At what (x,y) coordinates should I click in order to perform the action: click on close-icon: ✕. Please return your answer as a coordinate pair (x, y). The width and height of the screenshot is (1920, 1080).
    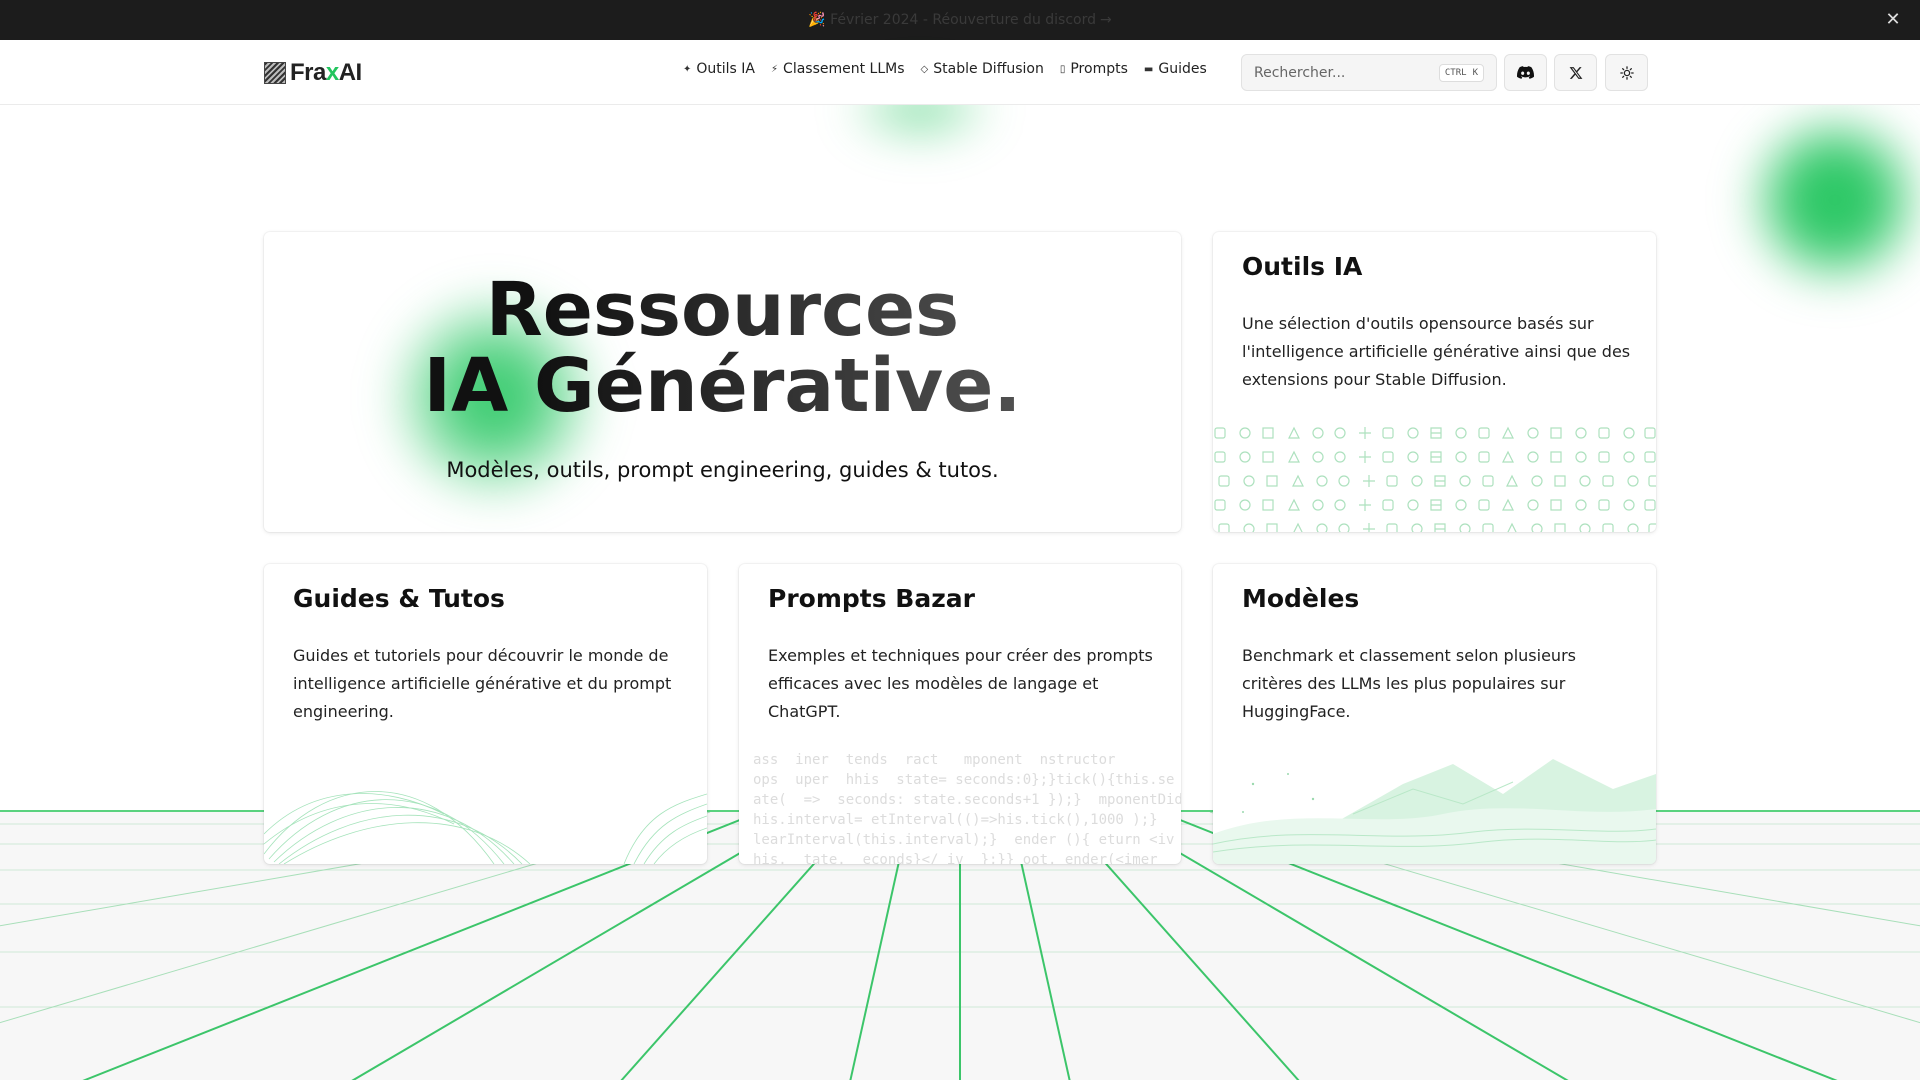
    Looking at the image, I should click on (1893, 20).